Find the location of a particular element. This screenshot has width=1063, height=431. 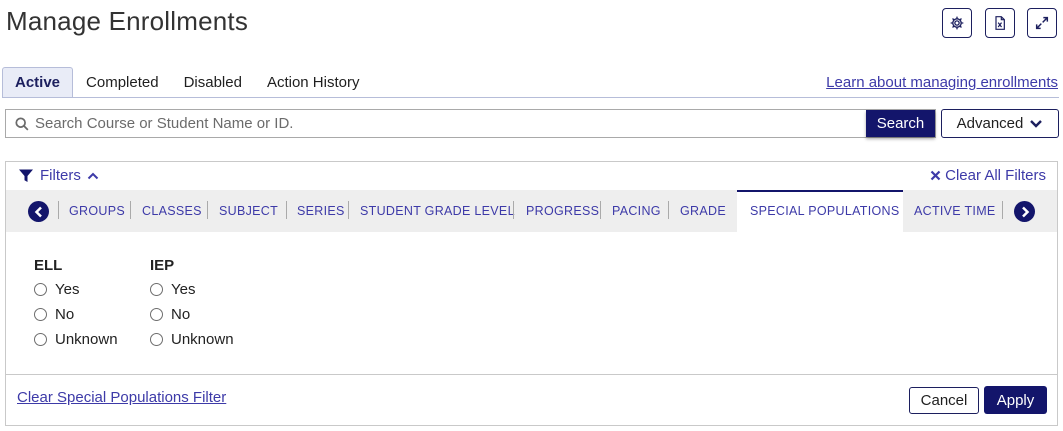

filters-label: Filters is located at coordinates (60, 175).